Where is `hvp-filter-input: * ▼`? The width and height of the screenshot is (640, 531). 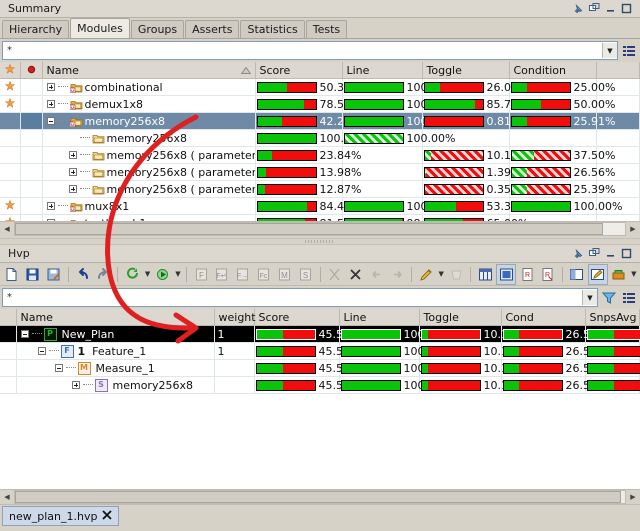
hvp-filter-input: * ▼ is located at coordinates (300, 297).